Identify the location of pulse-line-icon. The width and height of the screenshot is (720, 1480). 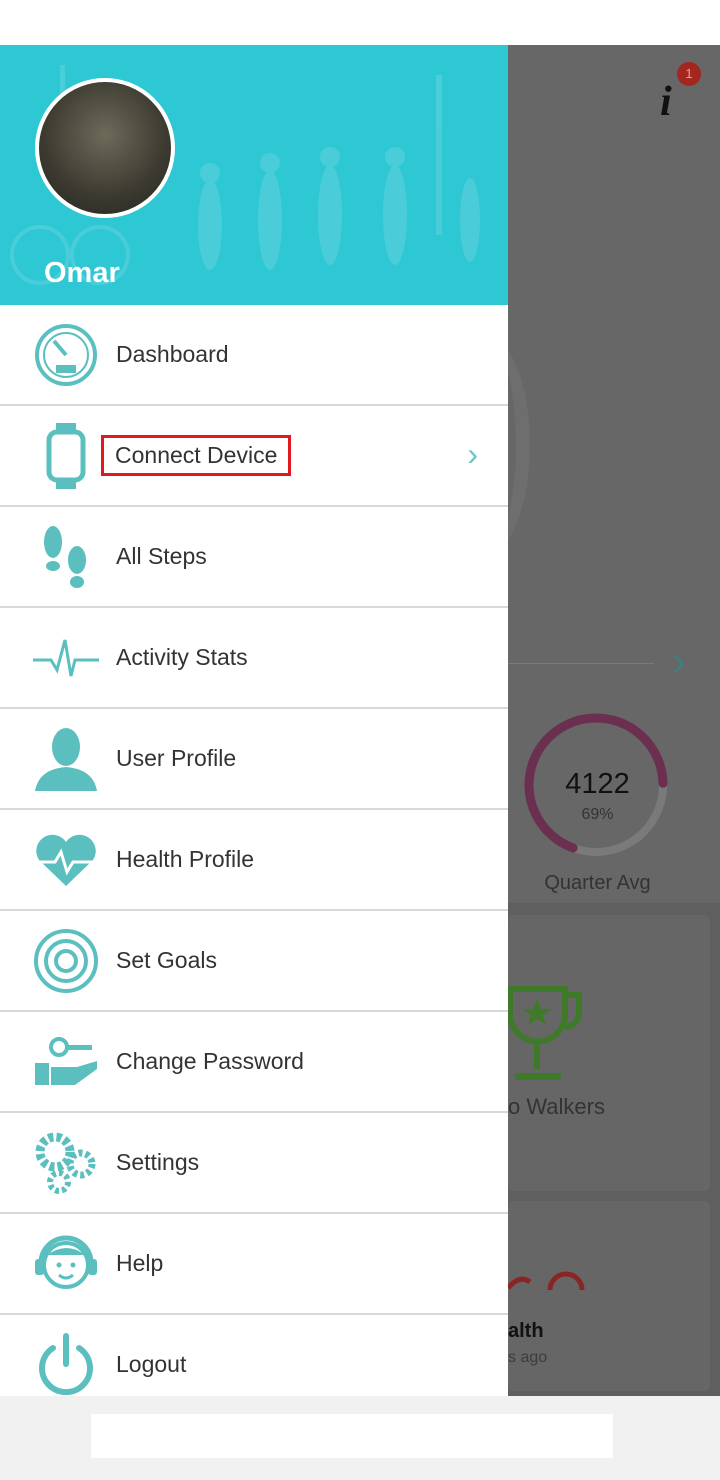
(66, 658).